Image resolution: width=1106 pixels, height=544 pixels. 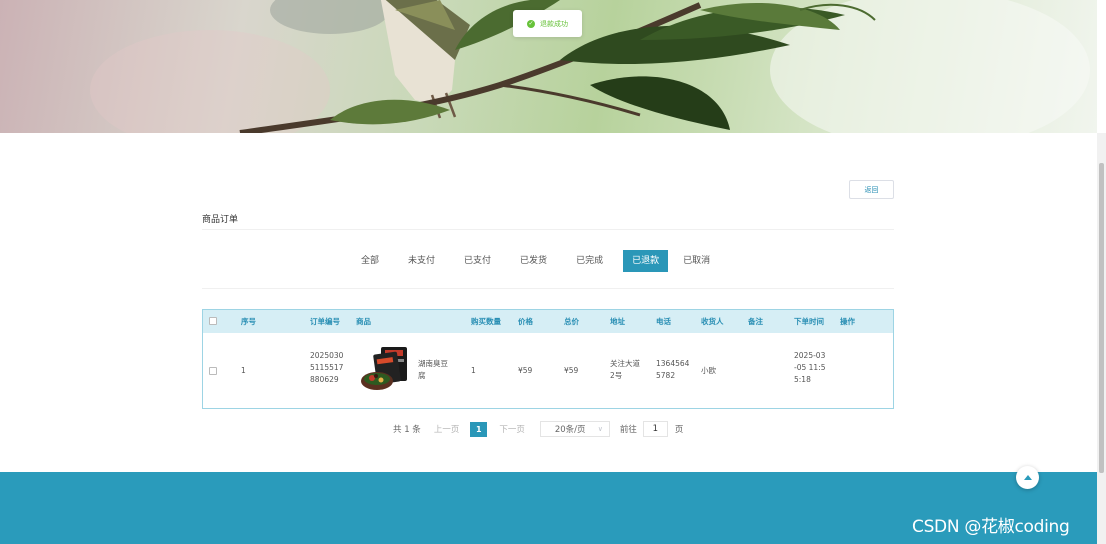 I want to click on arrow-up-icon, so click(x=1027, y=477).